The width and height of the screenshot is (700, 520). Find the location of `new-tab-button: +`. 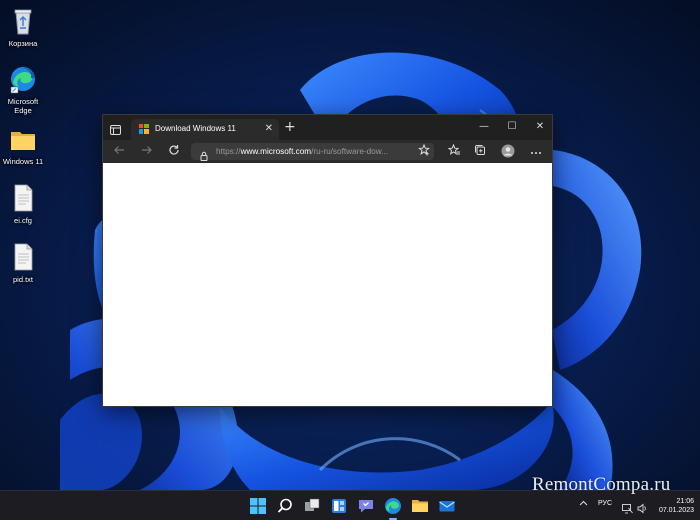

new-tab-button: + is located at coordinates (290, 127).